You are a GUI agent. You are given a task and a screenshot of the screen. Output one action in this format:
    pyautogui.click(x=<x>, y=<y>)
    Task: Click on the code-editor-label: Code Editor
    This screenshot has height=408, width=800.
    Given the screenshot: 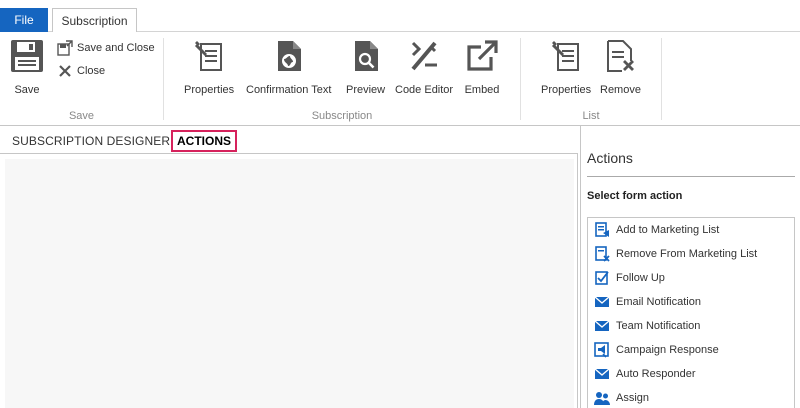 What is the action you would take?
    pyautogui.click(x=424, y=90)
    